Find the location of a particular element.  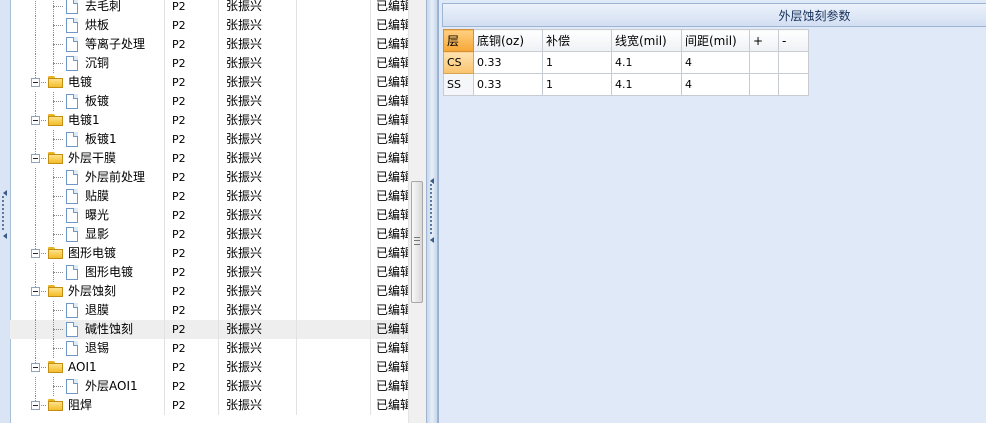

column-header-layer: 层 is located at coordinates (458, 40).